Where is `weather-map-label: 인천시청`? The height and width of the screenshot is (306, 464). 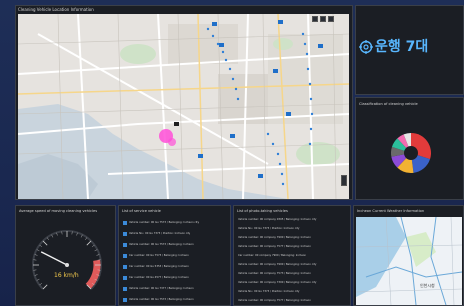
weather-map-label: 인천시청 is located at coordinates (427, 285).